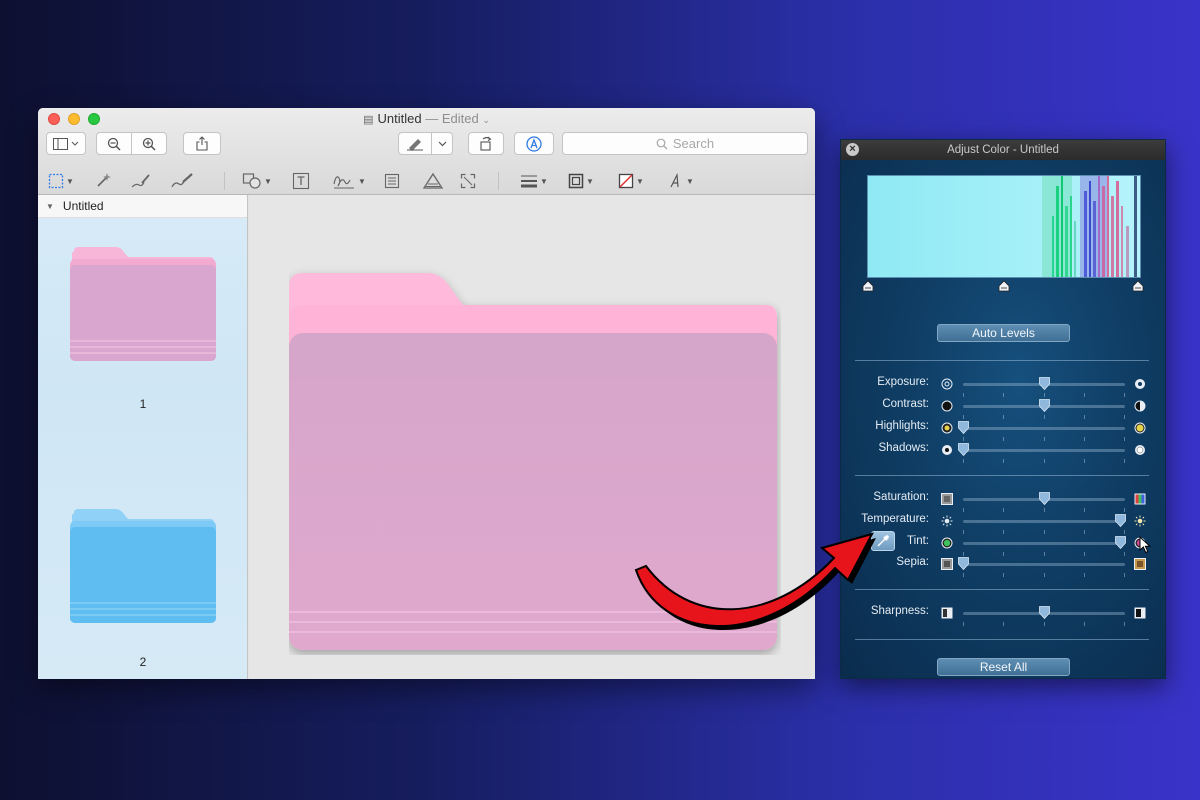  I want to click on slider-label: Exposure:, so click(903, 382).